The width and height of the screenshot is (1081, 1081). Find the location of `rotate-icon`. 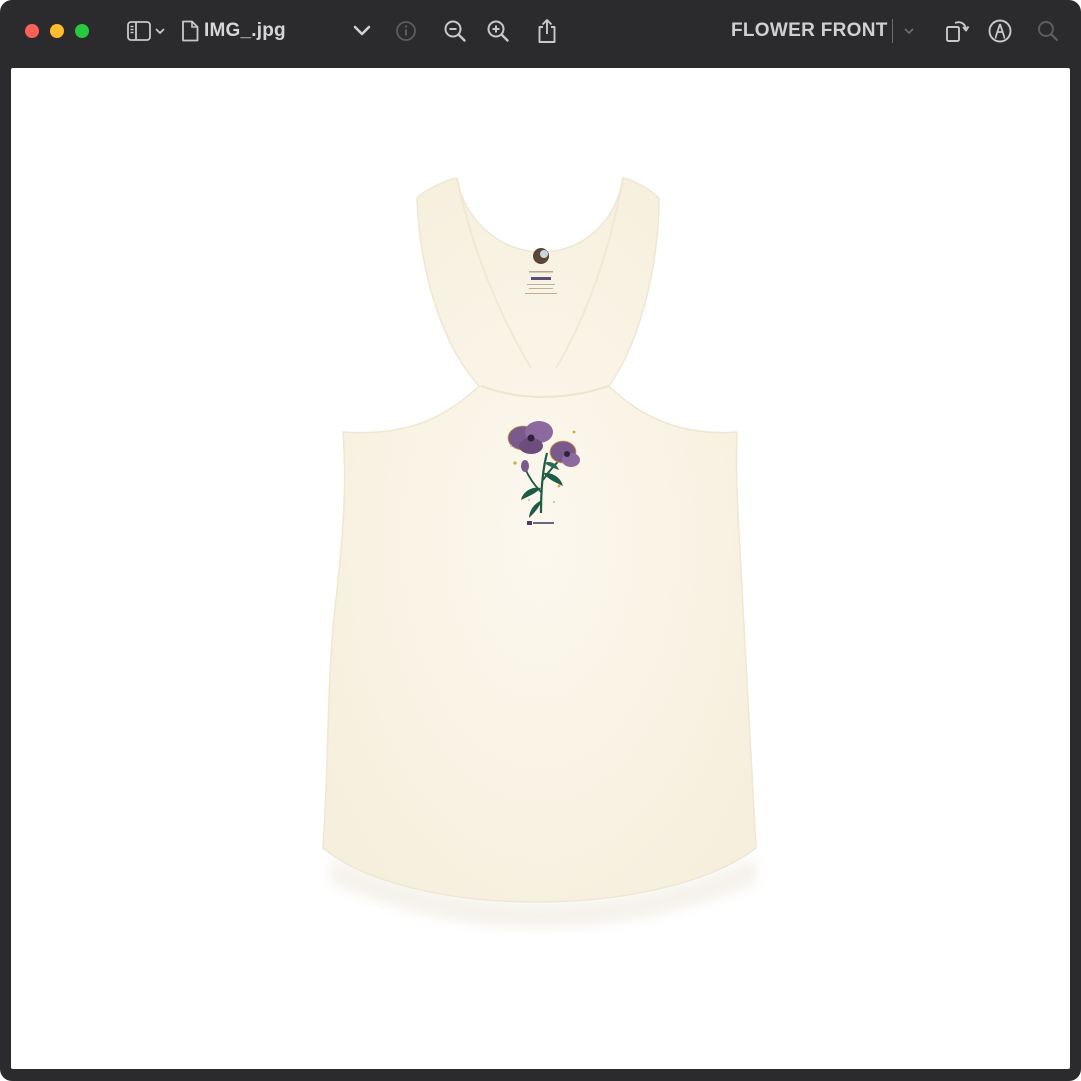

rotate-icon is located at coordinates (957, 31).